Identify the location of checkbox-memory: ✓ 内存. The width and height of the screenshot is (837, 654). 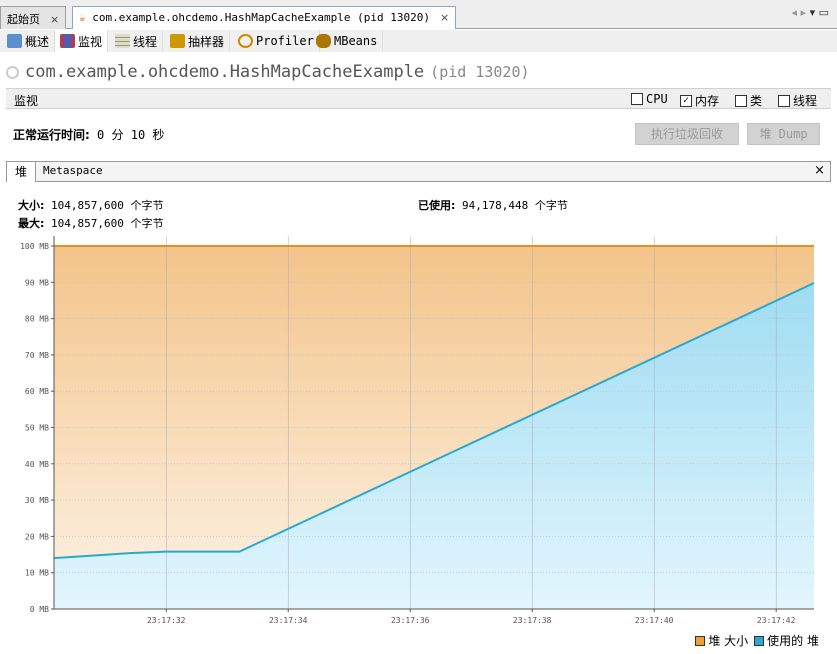
(699, 100).